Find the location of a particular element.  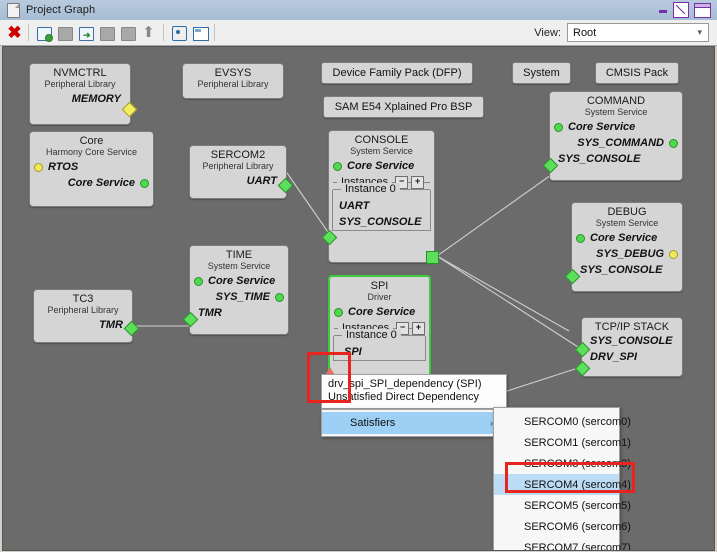

box-bsp: SAM E54 Xplained Pro BSP is located at coordinates (403, 107).